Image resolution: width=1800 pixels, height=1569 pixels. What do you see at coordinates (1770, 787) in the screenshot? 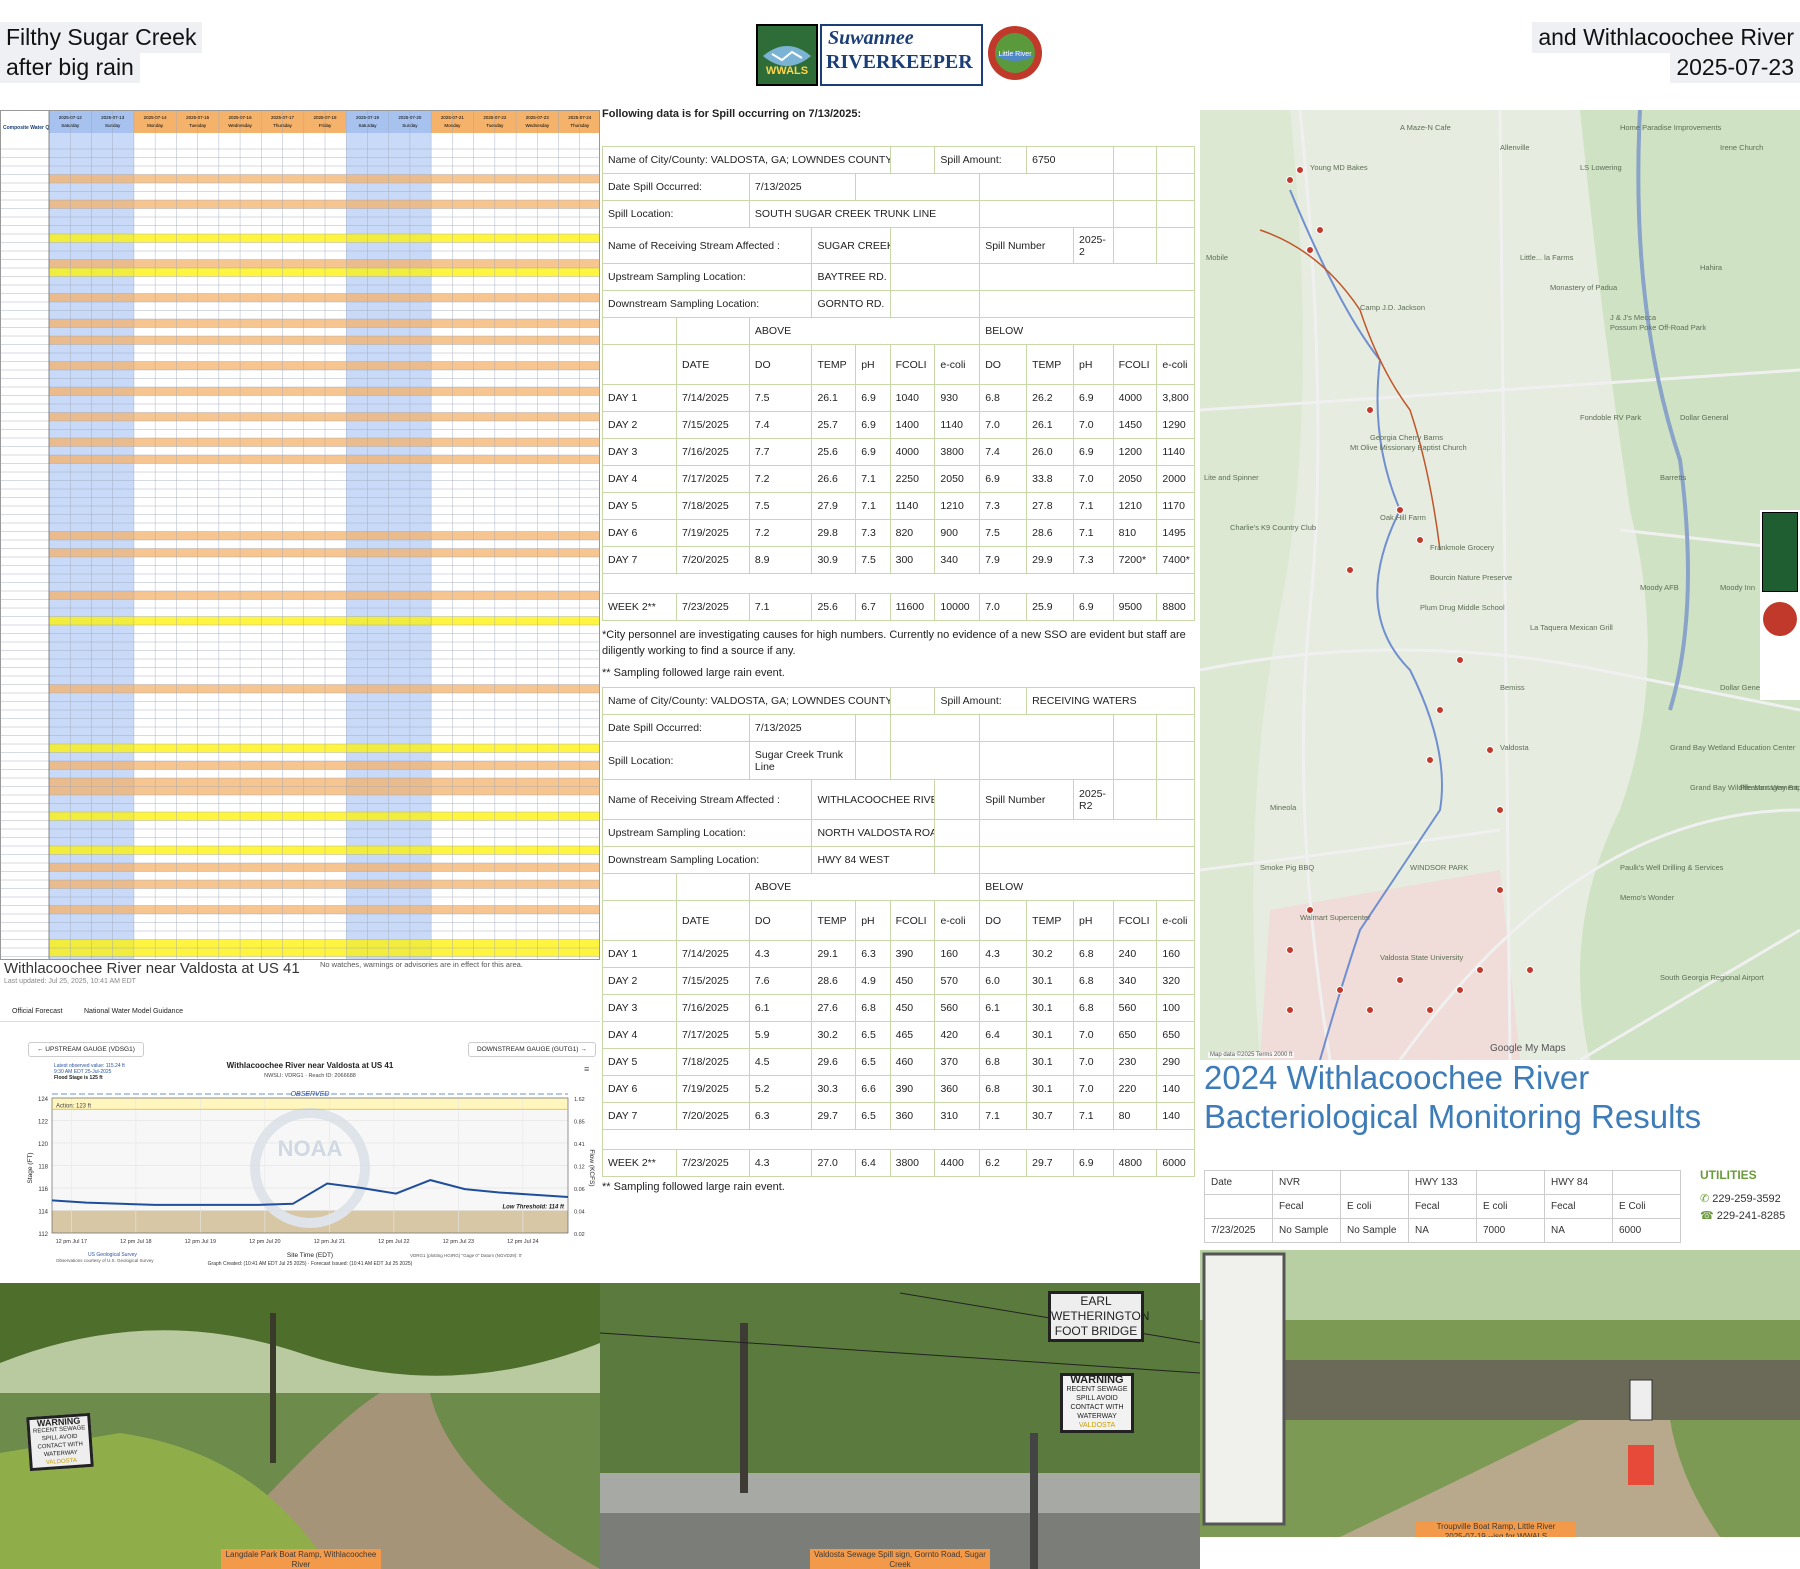
I see `map-label: Pleasant Way Baptist Church` at bounding box center [1770, 787].